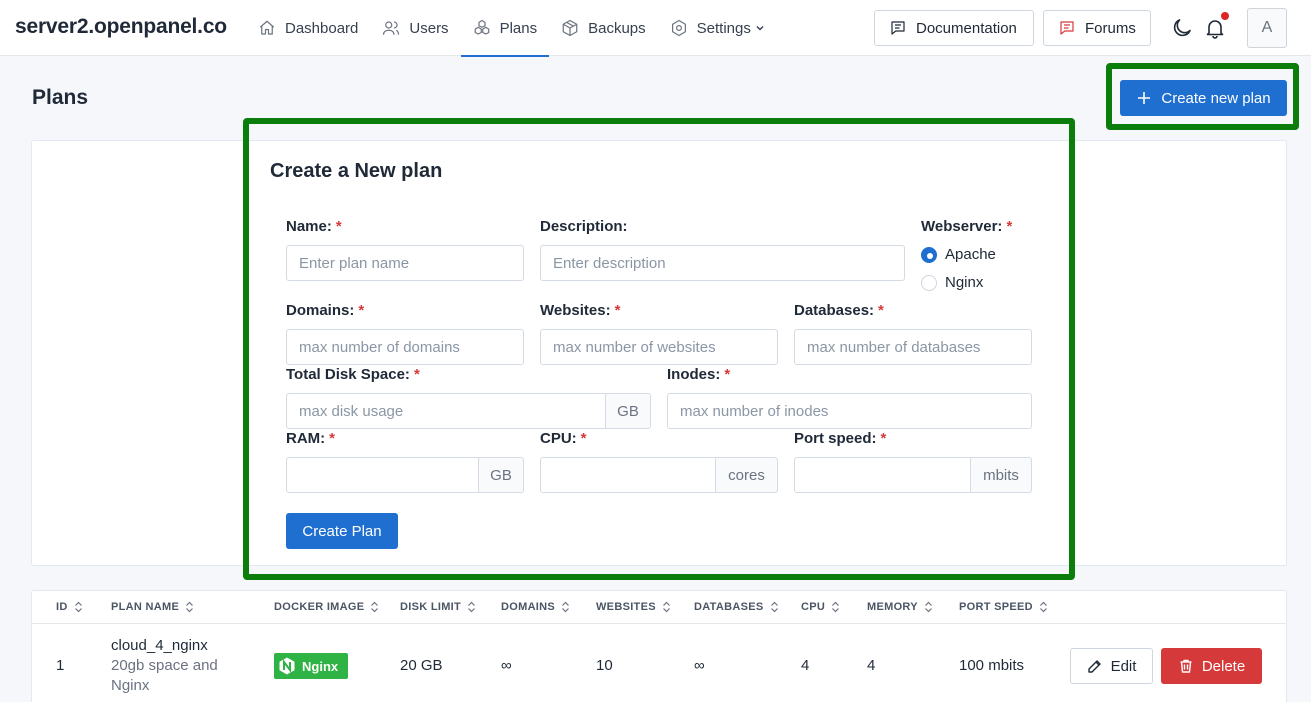  I want to click on inodes-label: Inodes: *, so click(699, 374).